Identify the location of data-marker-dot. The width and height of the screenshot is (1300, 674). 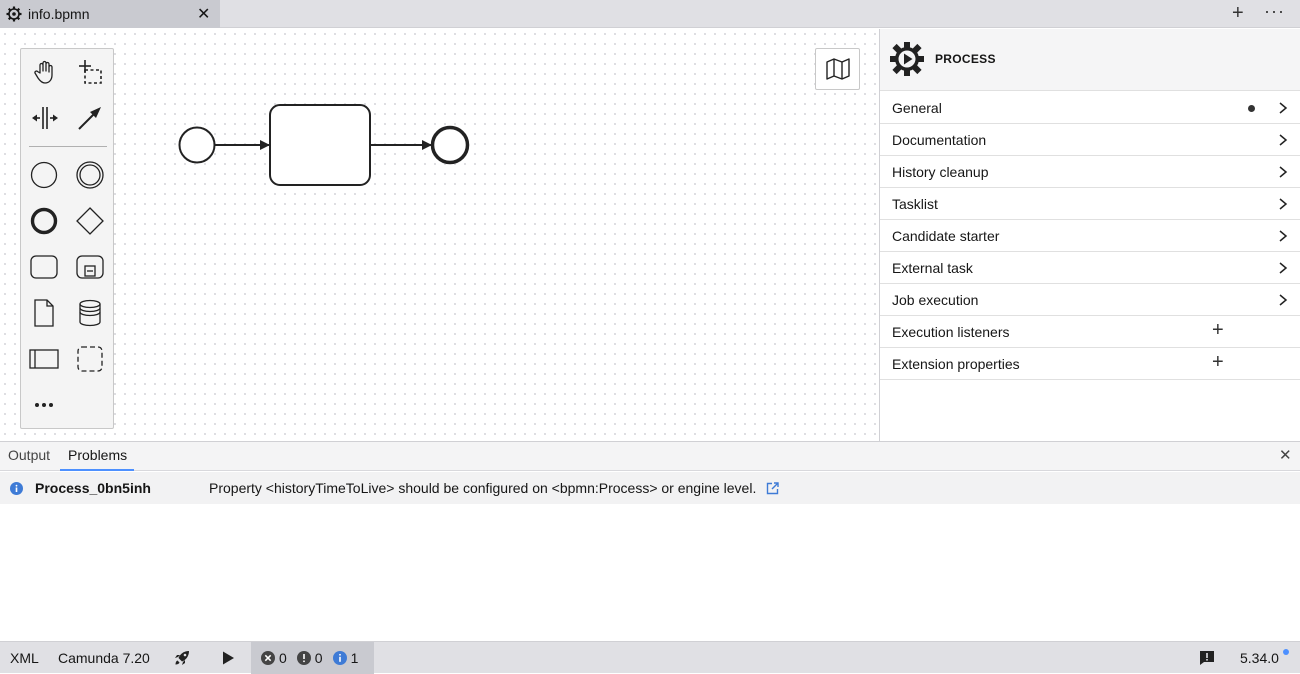
(1251, 108).